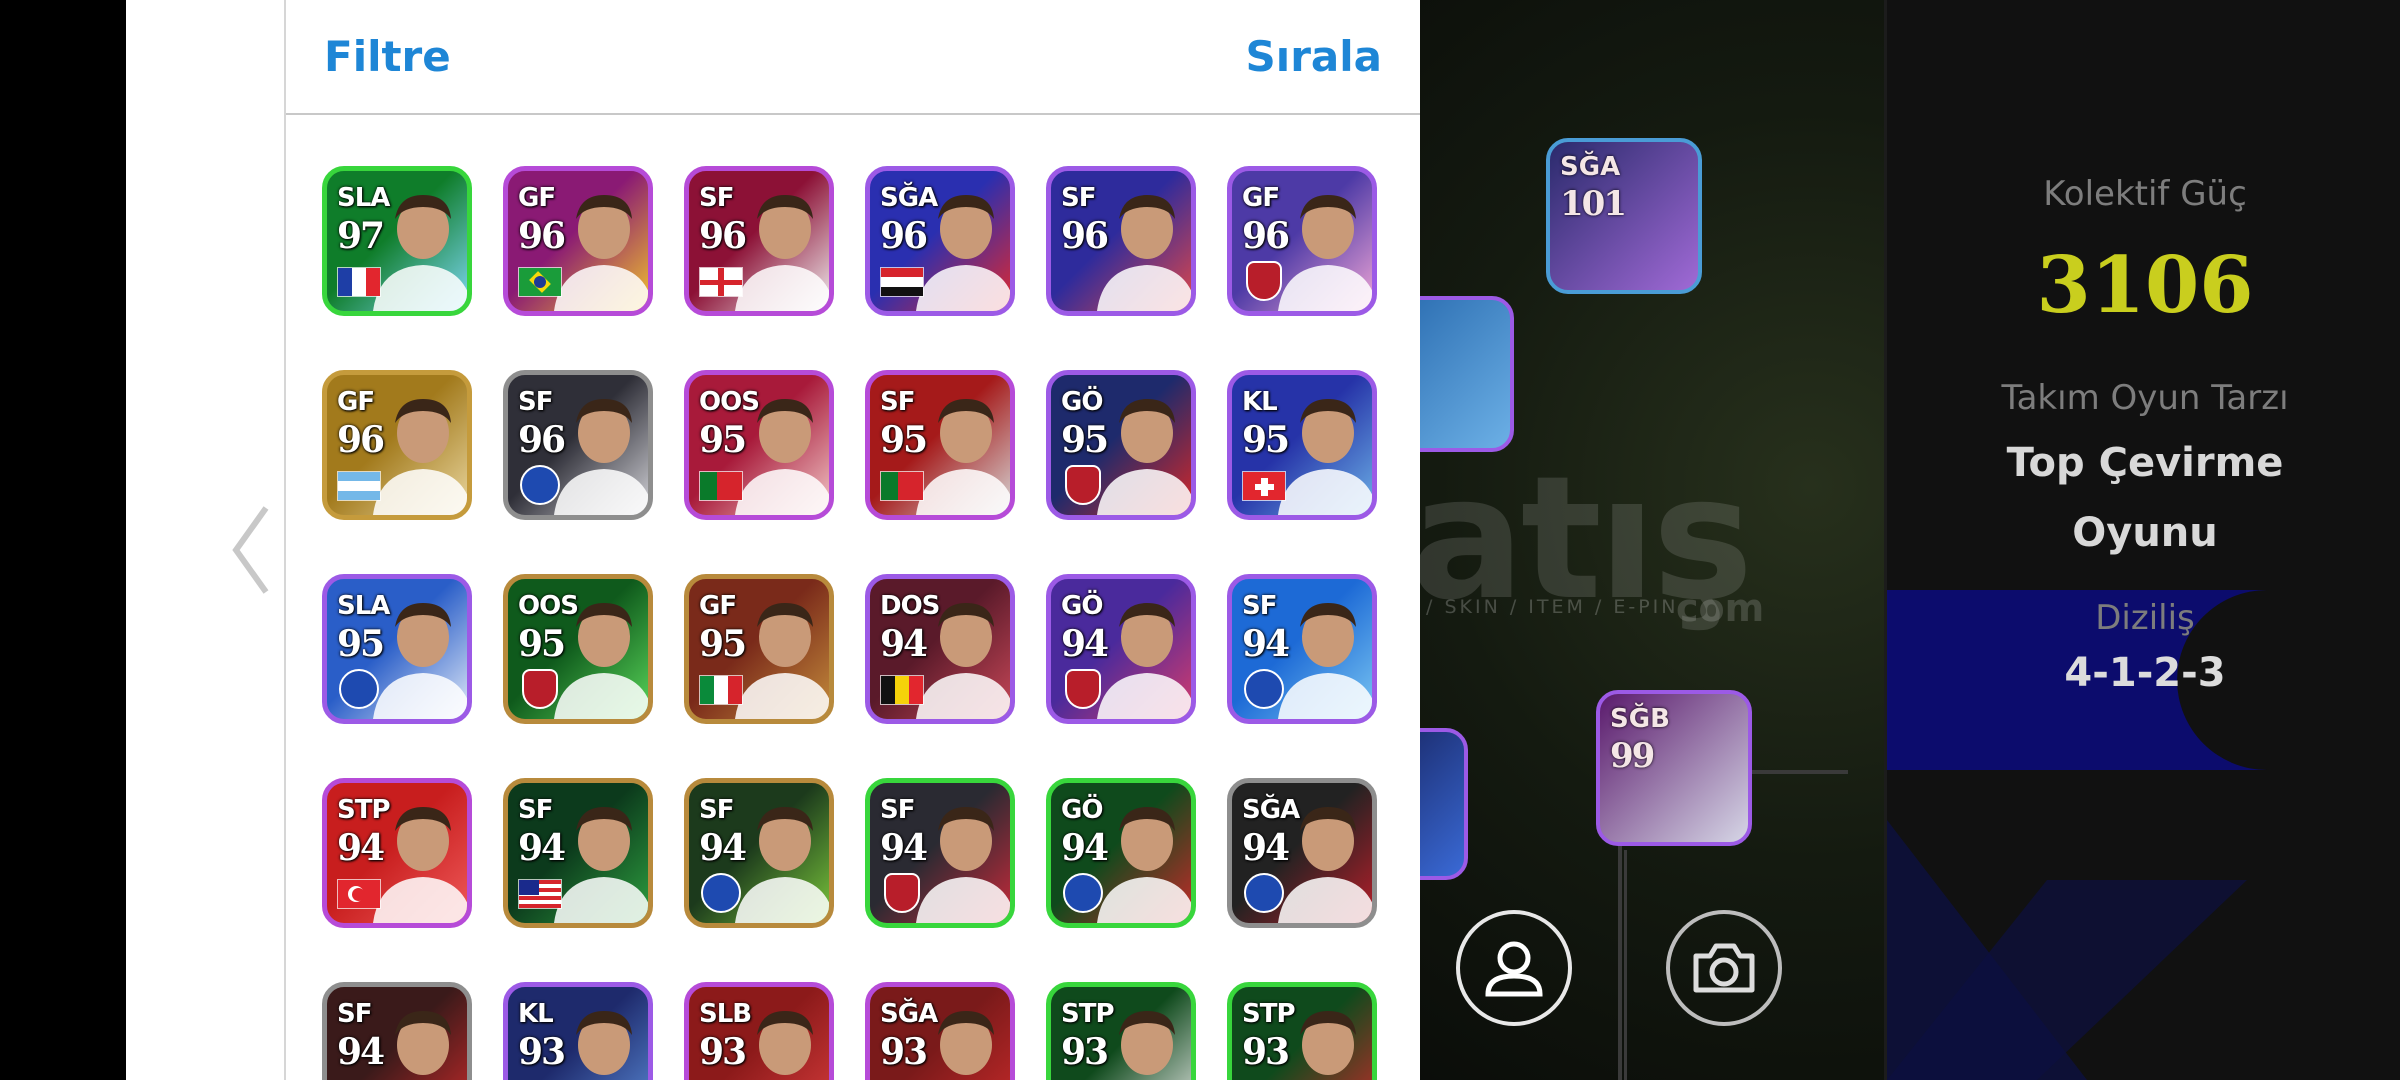 Image resolution: width=2400 pixels, height=1080 pixels. I want to click on player-card: SLB 93, so click(759, 1031).